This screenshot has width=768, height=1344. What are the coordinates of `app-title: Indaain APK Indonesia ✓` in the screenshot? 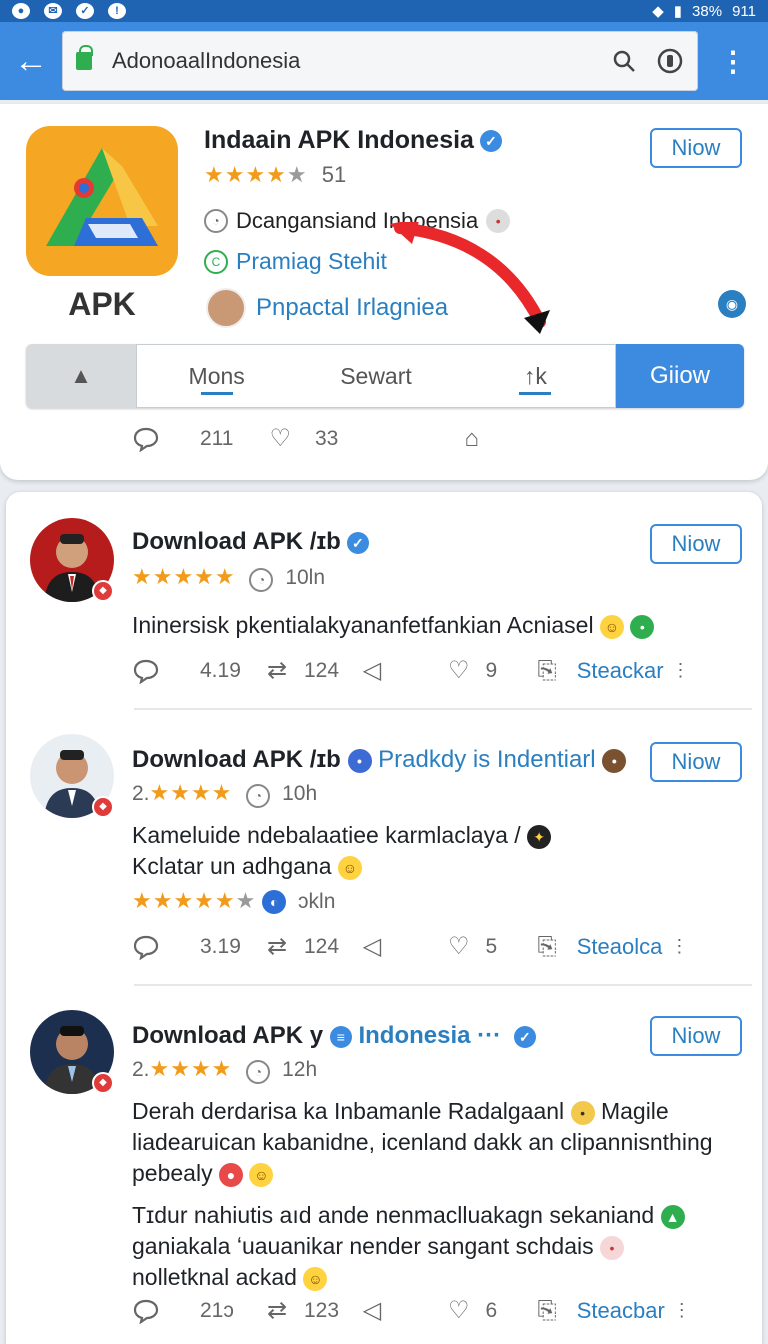 It's located at (353, 140).